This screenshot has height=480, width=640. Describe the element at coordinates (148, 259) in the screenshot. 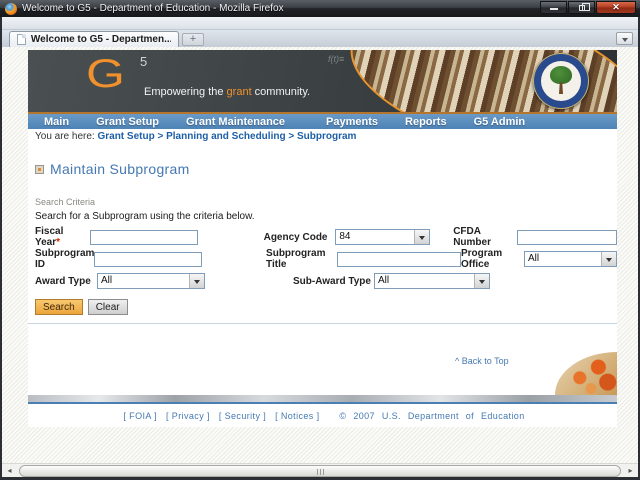

I see `subprogram-id-input` at that location.